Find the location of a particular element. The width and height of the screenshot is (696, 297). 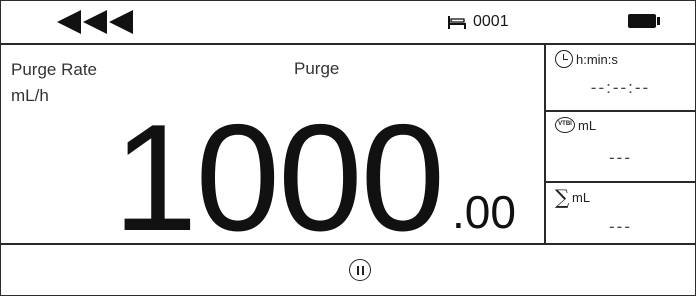

vtbi-unit: mL is located at coordinates (587, 125).